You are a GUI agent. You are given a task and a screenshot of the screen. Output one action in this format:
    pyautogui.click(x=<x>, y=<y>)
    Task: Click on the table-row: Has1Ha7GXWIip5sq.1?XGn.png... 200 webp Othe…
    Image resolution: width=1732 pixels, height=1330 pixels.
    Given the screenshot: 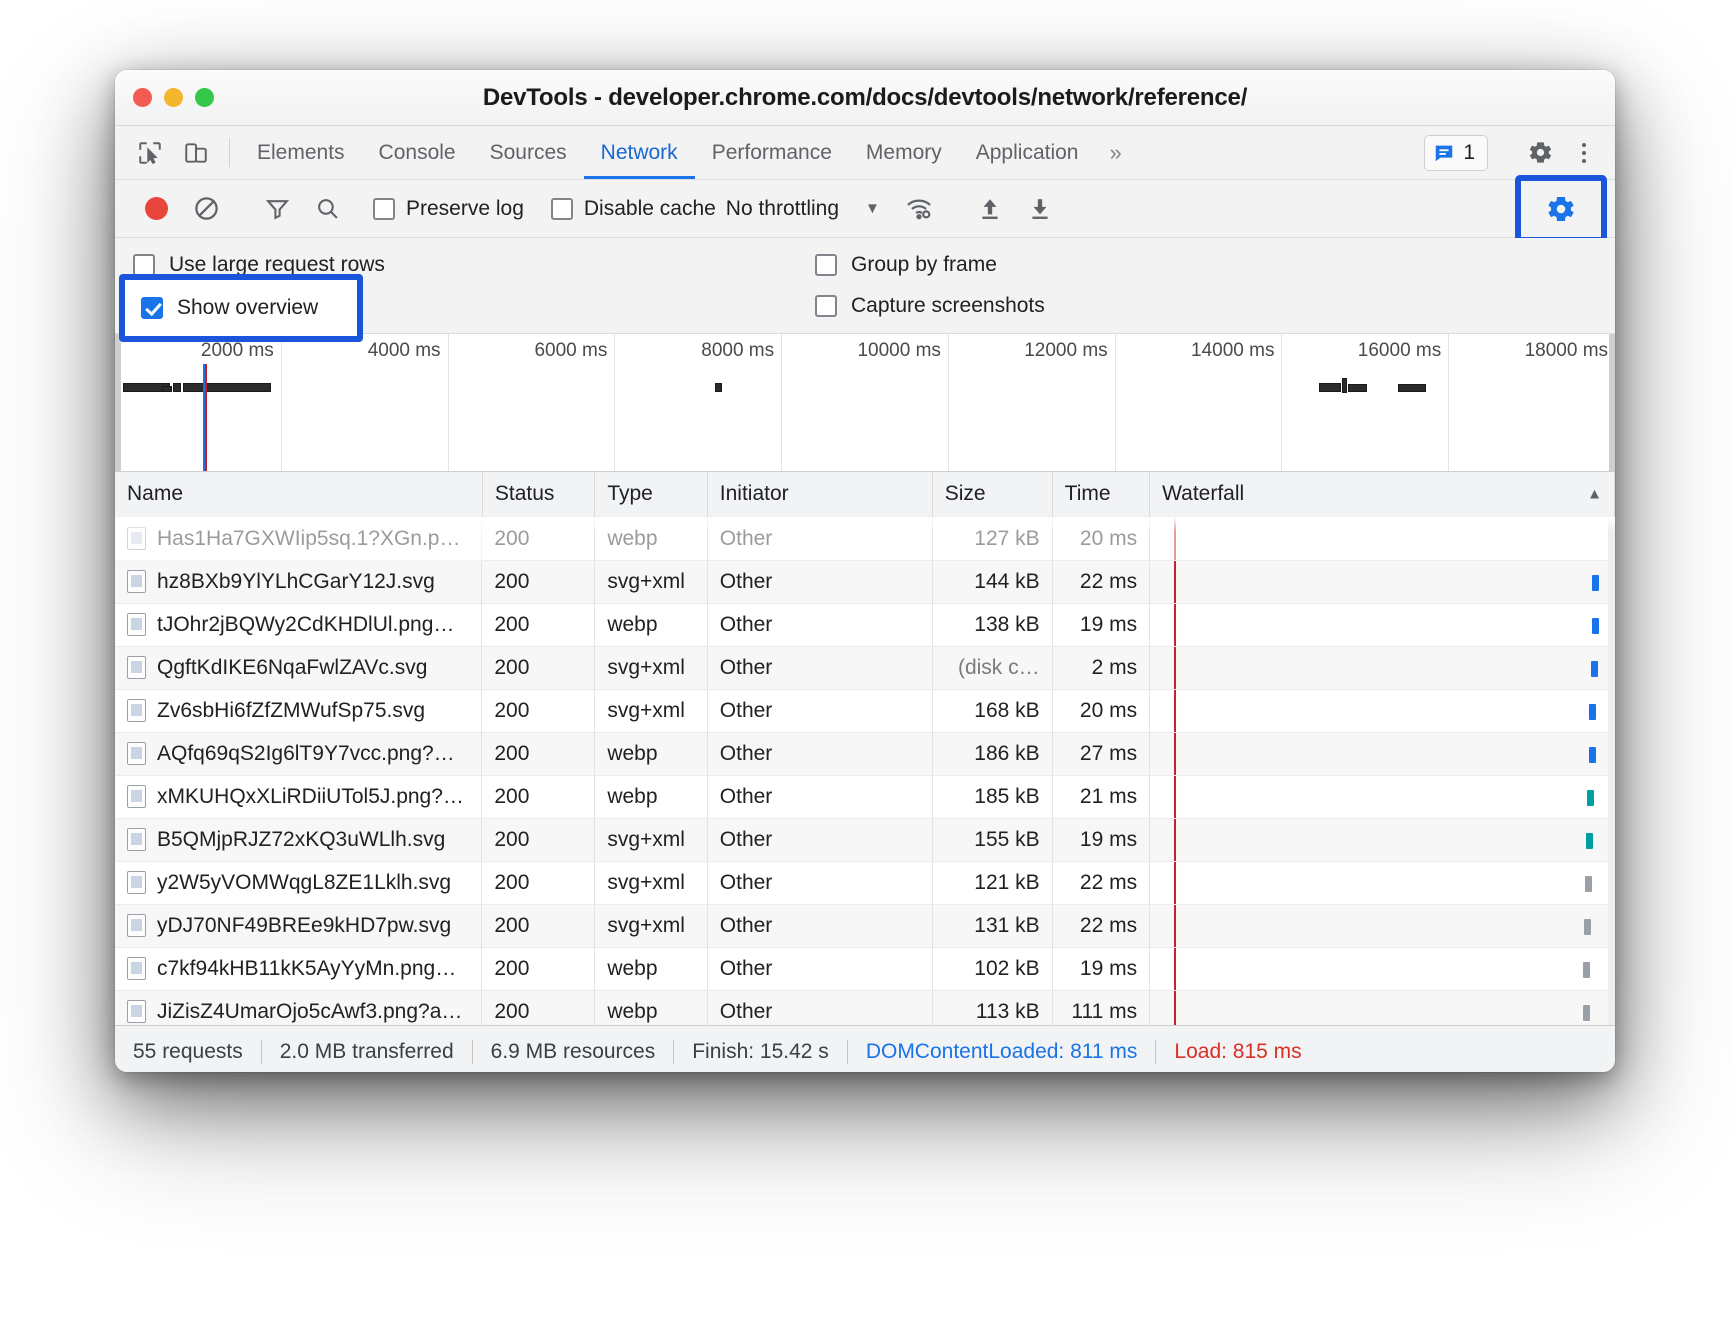 What is the action you would take?
    pyautogui.click(x=865, y=539)
    